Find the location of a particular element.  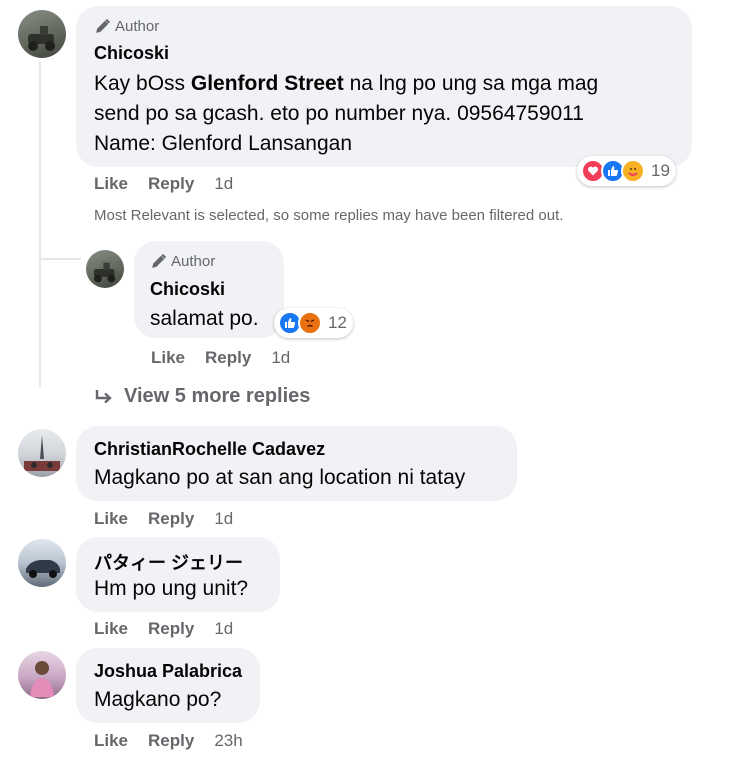

view-more-replies-button: View 5 more replies is located at coordinates (202, 396).